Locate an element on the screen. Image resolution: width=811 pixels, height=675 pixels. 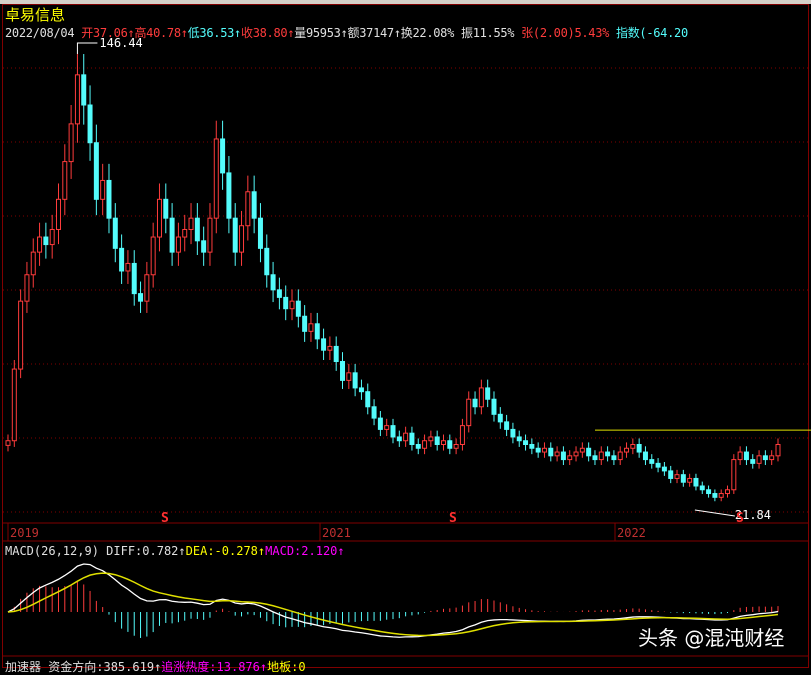
high-label: 高 is located at coordinates (140, 33).